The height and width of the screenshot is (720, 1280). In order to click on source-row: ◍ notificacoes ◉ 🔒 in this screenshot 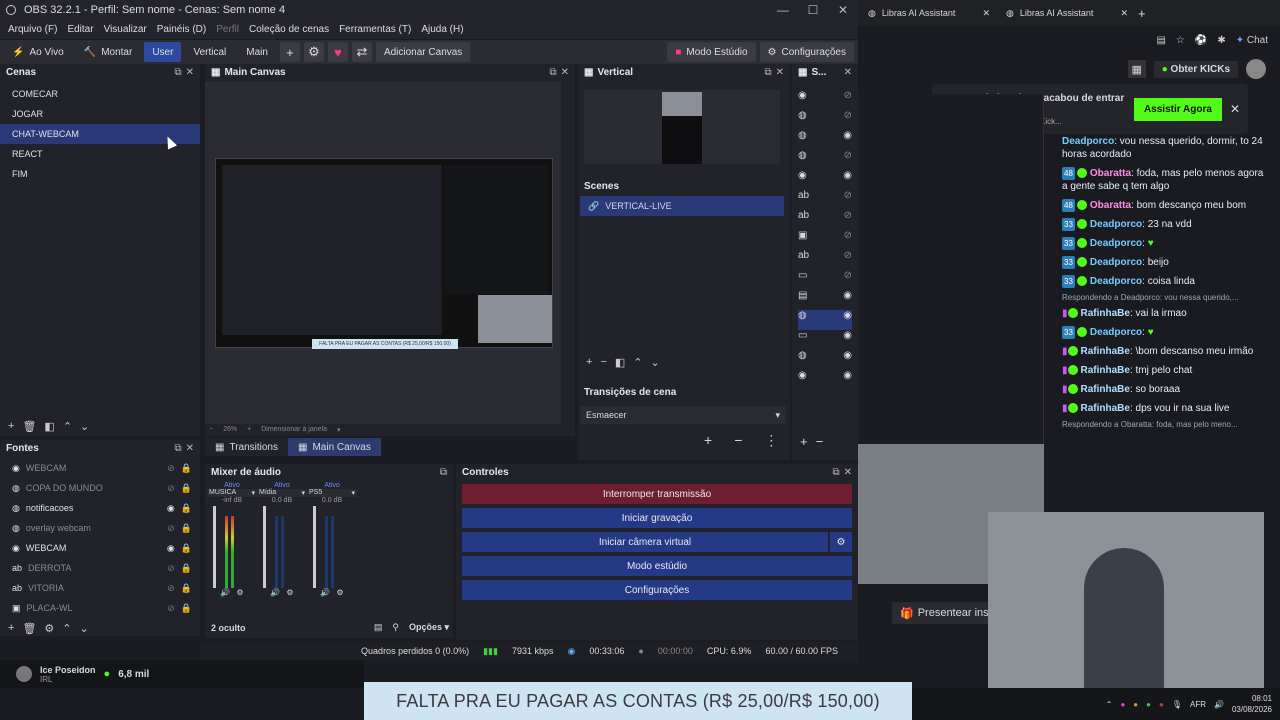, I will do `click(100, 508)`.